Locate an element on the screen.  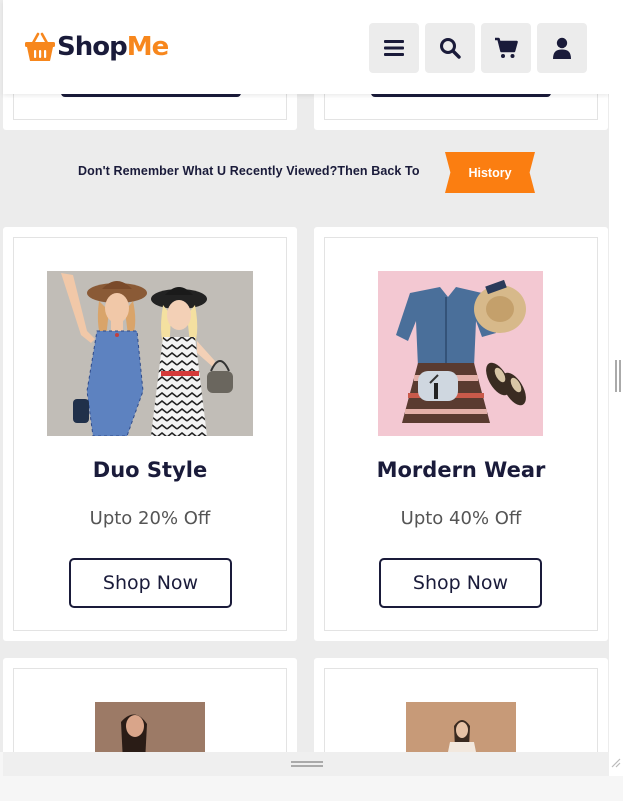
cart-button is located at coordinates (506, 48).